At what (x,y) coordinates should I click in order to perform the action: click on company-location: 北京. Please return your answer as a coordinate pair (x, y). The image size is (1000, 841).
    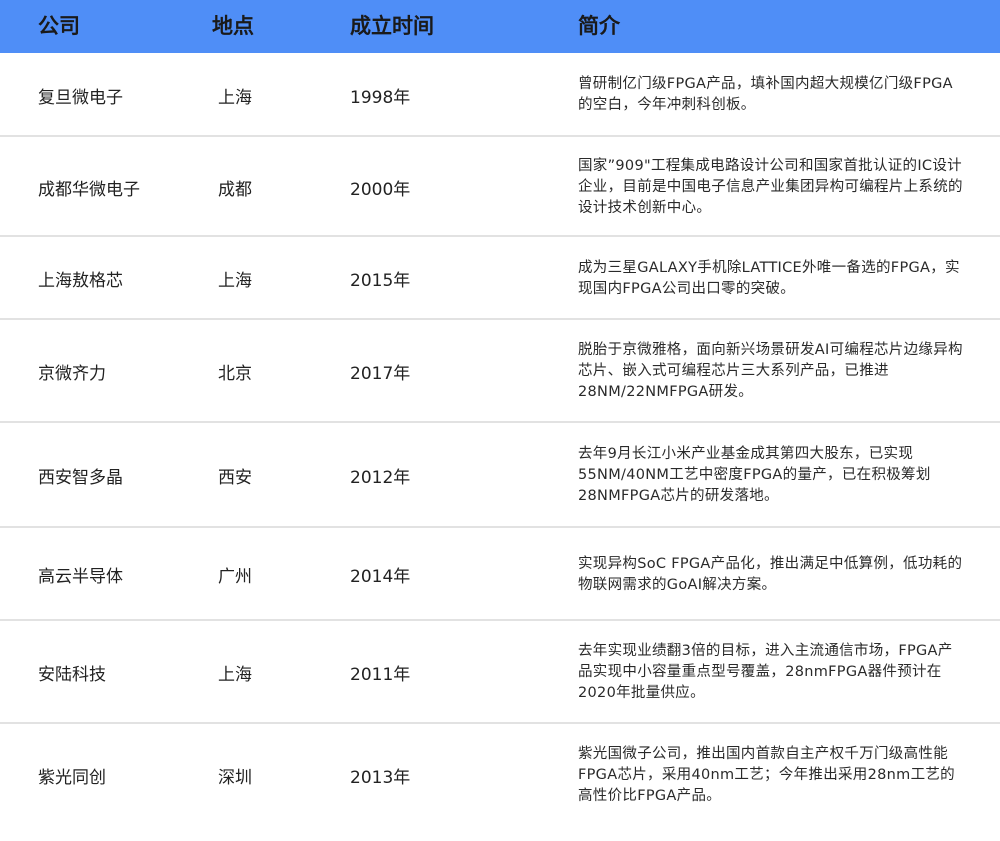
    Looking at the image, I should click on (235, 374).